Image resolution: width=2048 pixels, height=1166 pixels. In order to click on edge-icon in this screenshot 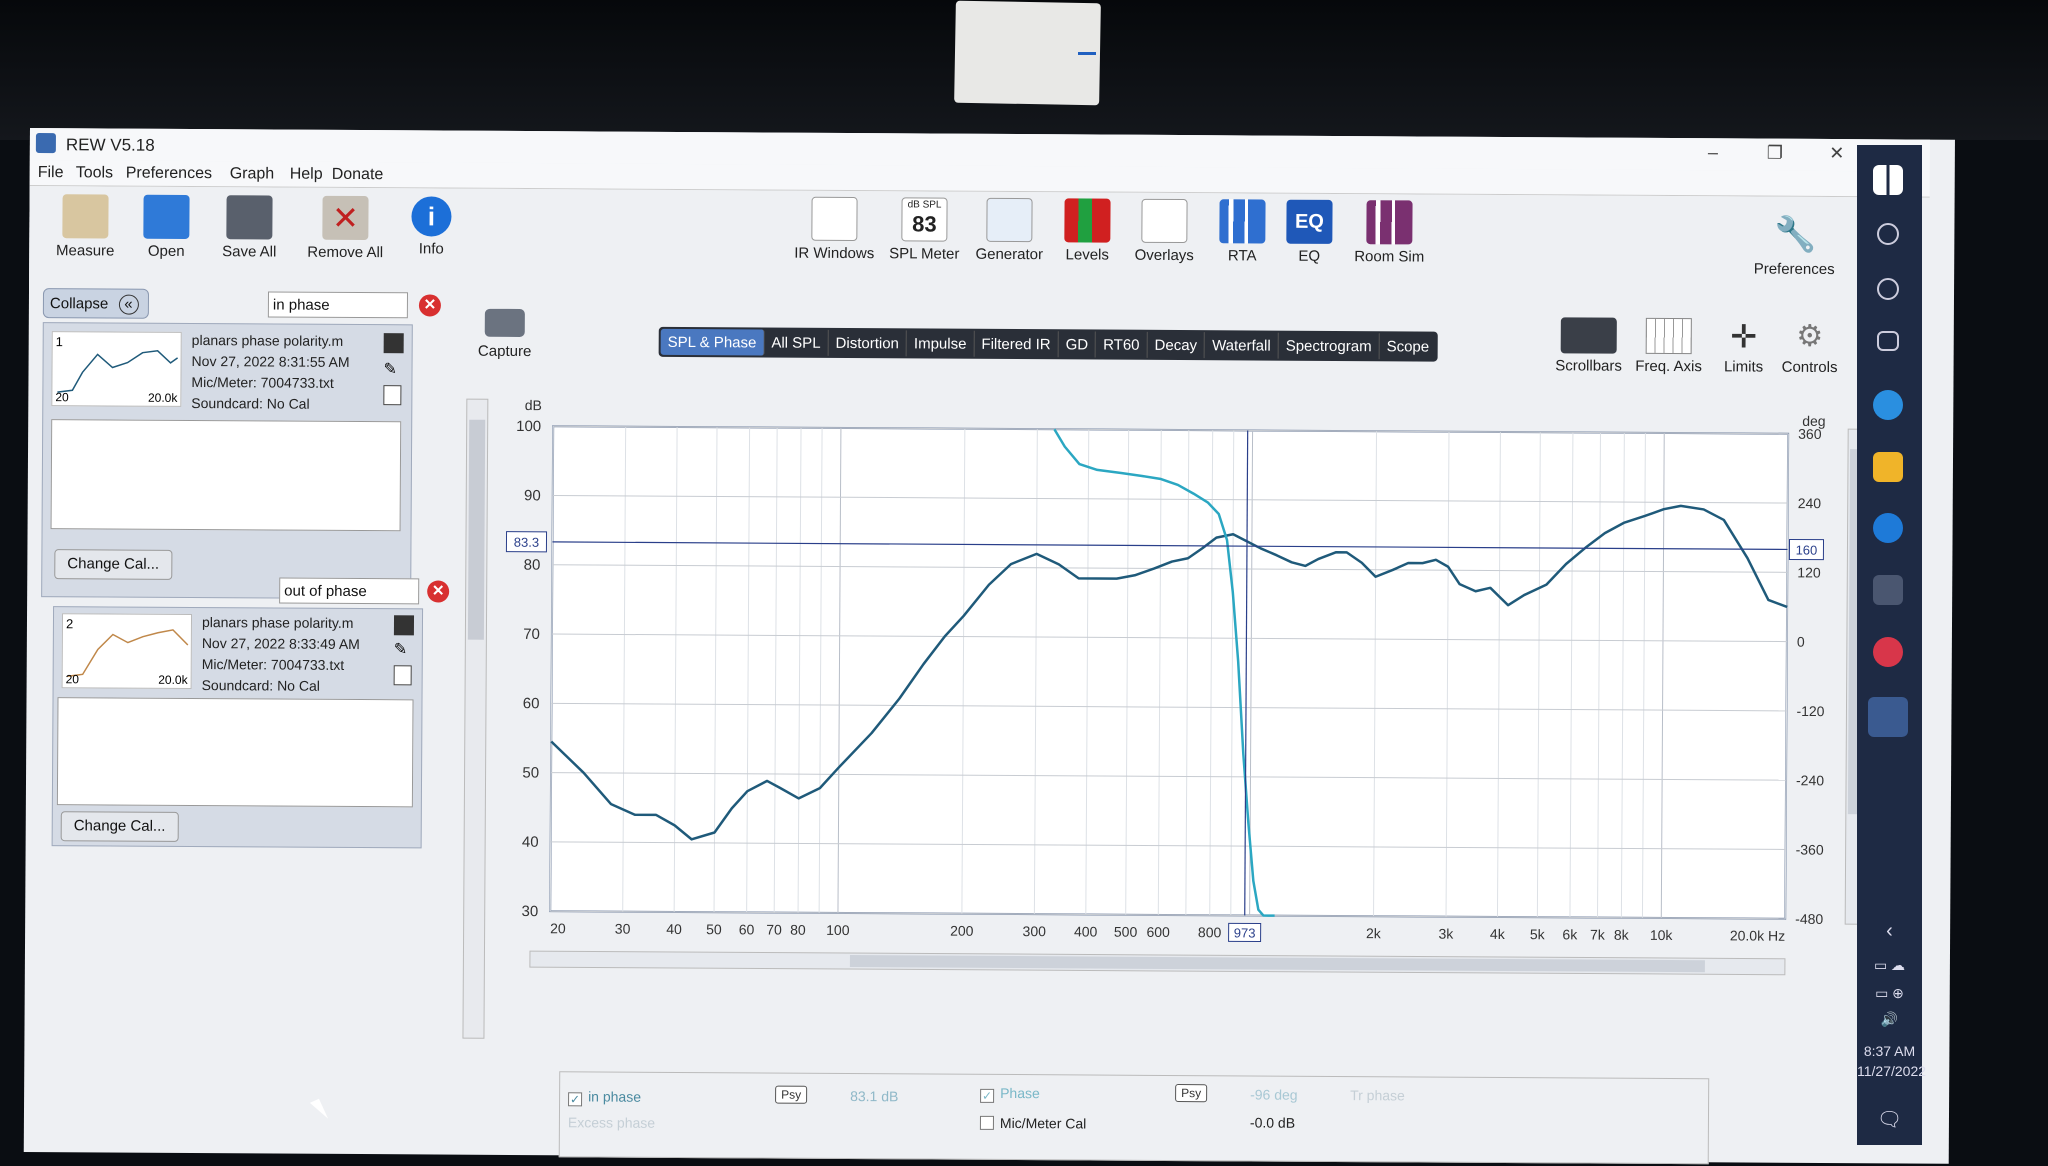, I will do `click(1888, 405)`.